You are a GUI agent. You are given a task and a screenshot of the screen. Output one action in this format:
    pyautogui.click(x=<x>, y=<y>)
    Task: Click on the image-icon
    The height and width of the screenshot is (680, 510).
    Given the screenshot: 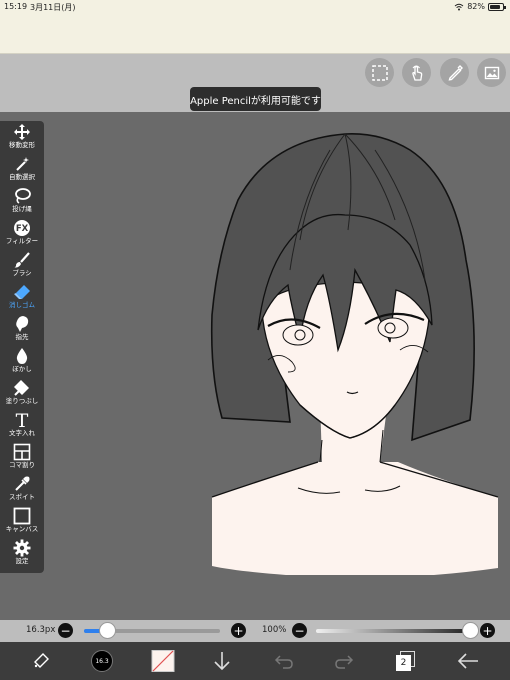 What is the action you would take?
    pyautogui.click(x=491, y=72)
    